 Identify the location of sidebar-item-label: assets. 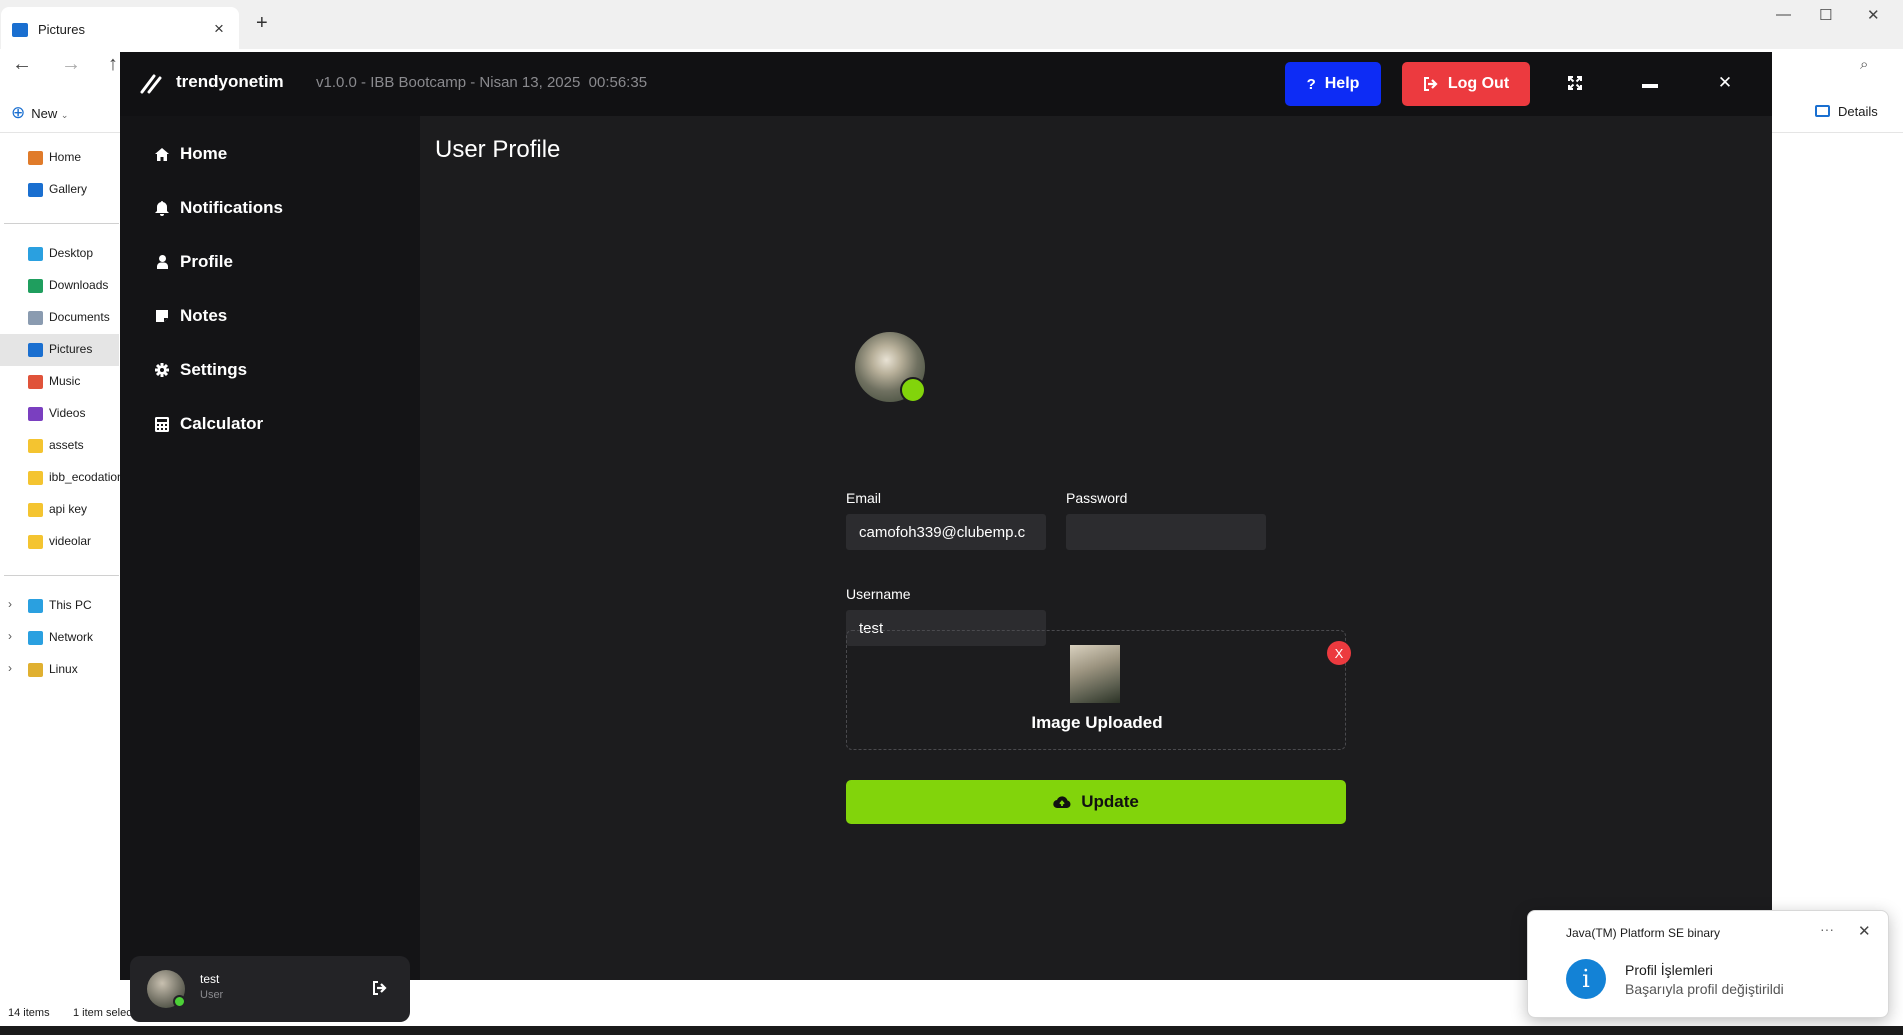
(66, 445).